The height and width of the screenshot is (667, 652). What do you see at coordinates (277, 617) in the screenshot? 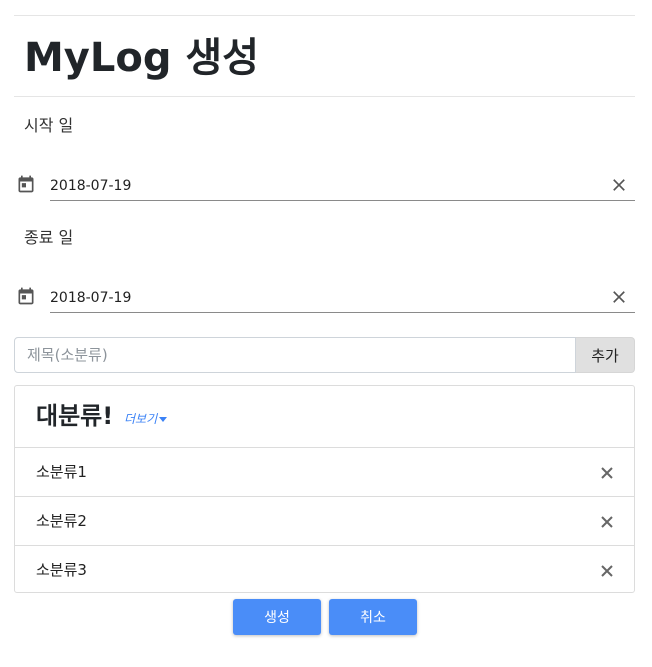
I see `create-button: 생성` at bounding box center [277, 617].